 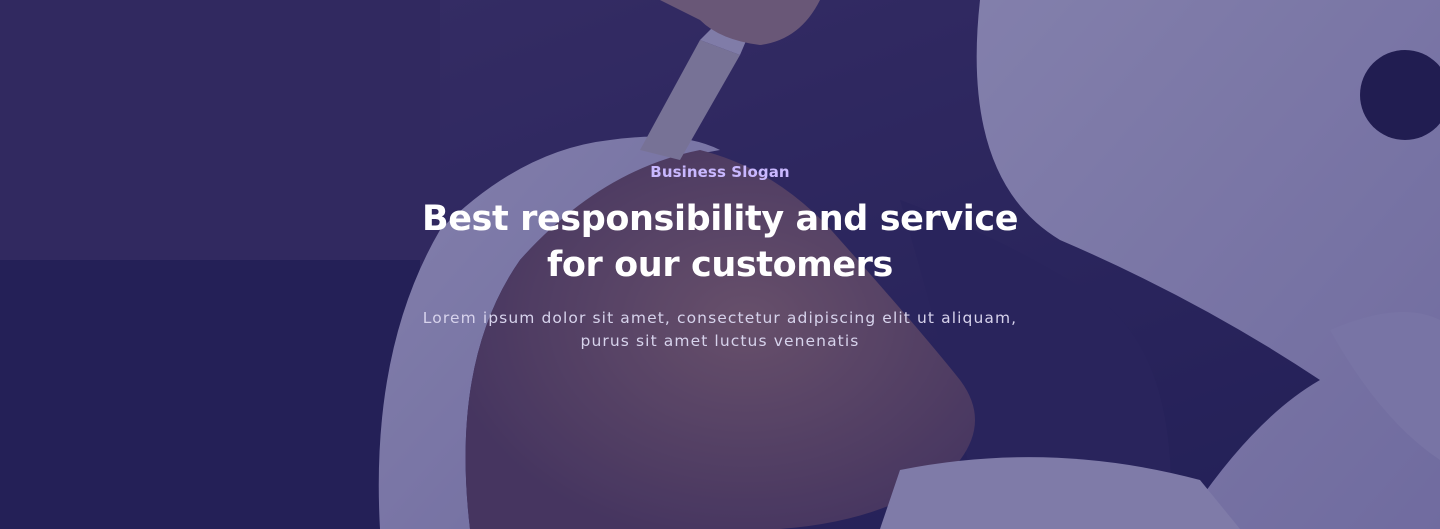 What do you see at coordinates (720, 341) in the screenshot?
I see `hero-description-line-2: purus sit amet luctus venenatis` at bounding box center [720, 341].